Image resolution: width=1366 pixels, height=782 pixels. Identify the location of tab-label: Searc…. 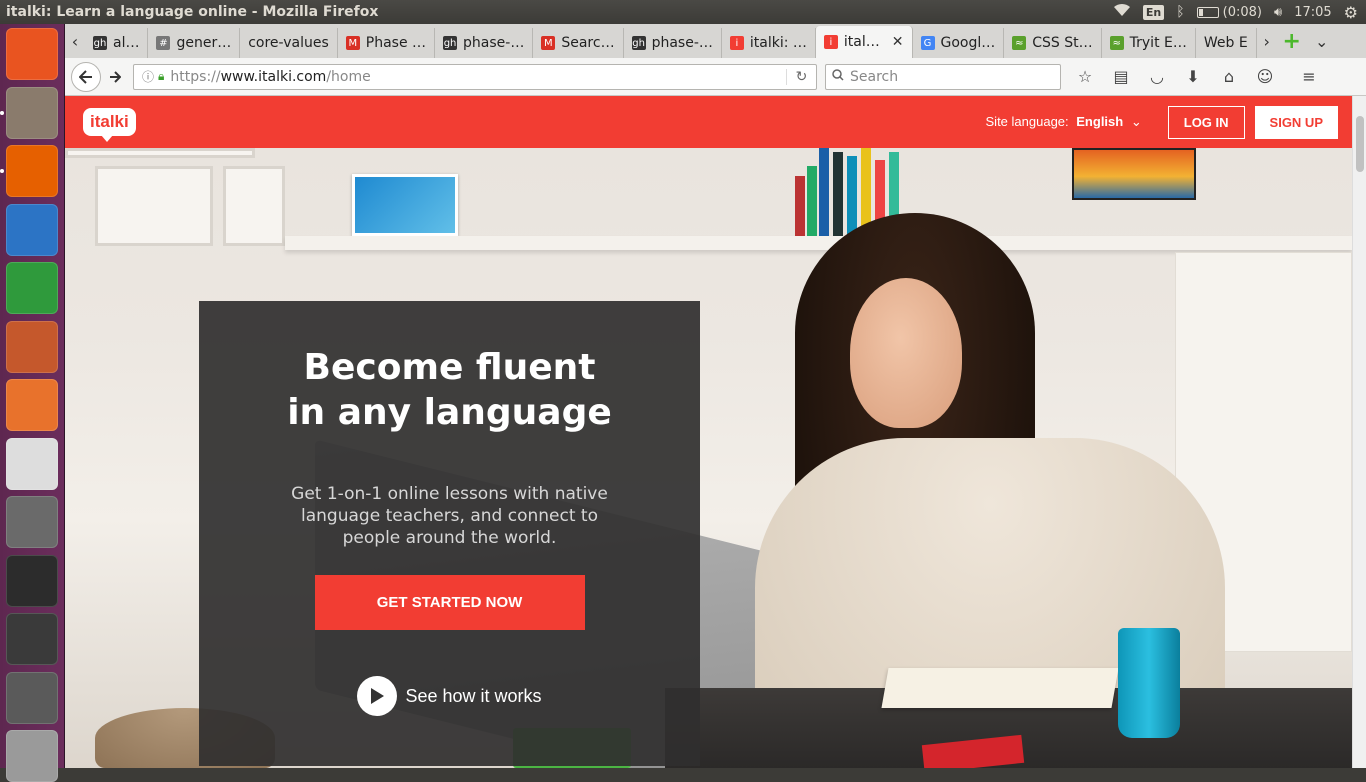
(588, 43).